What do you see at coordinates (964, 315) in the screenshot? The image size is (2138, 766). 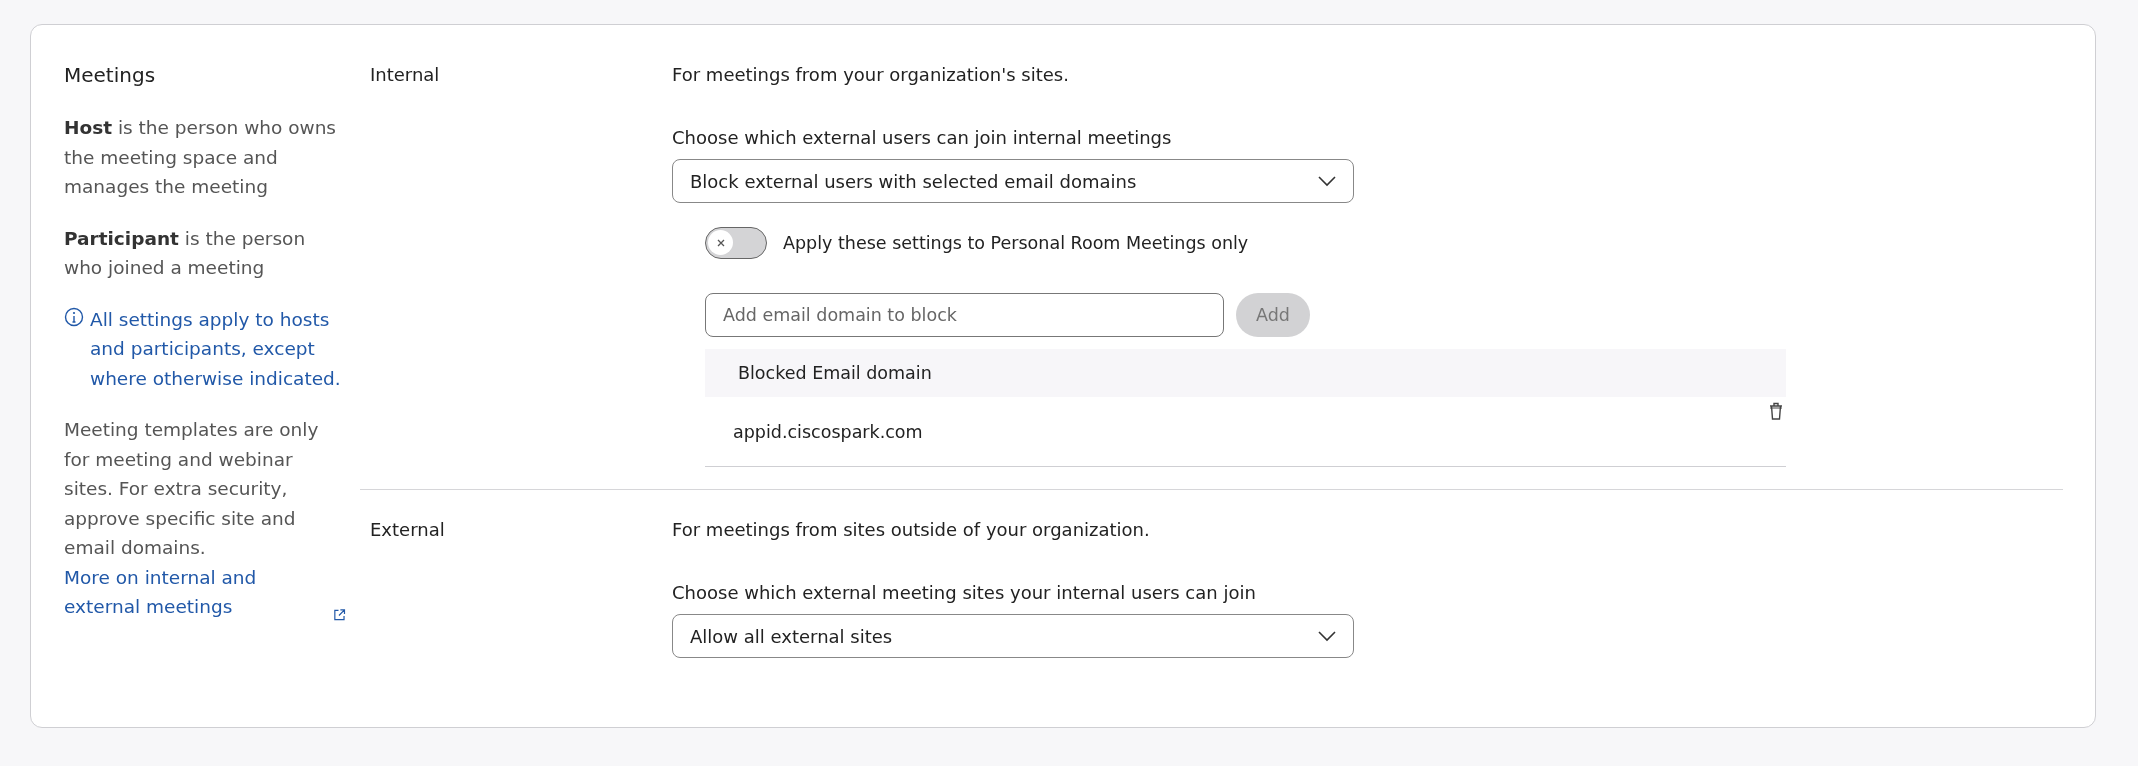 I see `domain-input: Add email domain to block` at bounding box center [964, 315].